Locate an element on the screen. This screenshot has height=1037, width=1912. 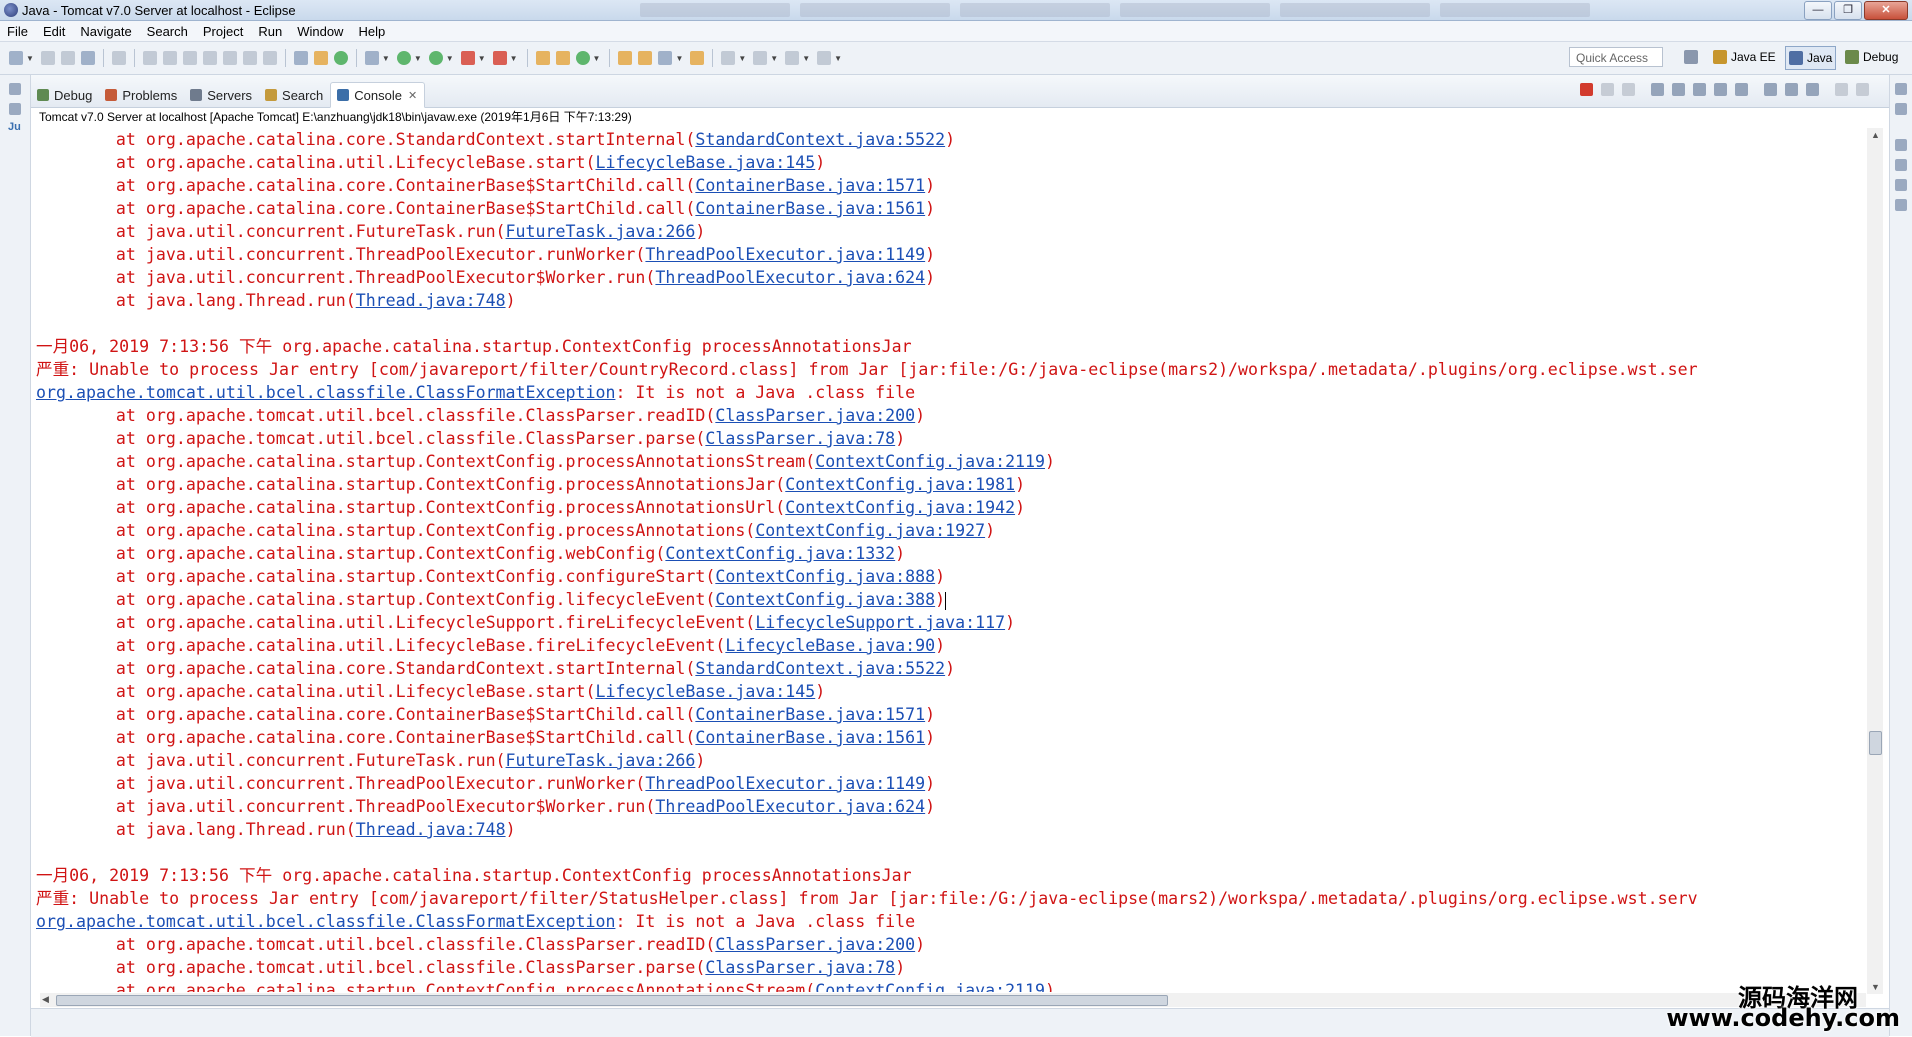
source-link: ContextConfig.java:388 is located at coordinates (825, 599).